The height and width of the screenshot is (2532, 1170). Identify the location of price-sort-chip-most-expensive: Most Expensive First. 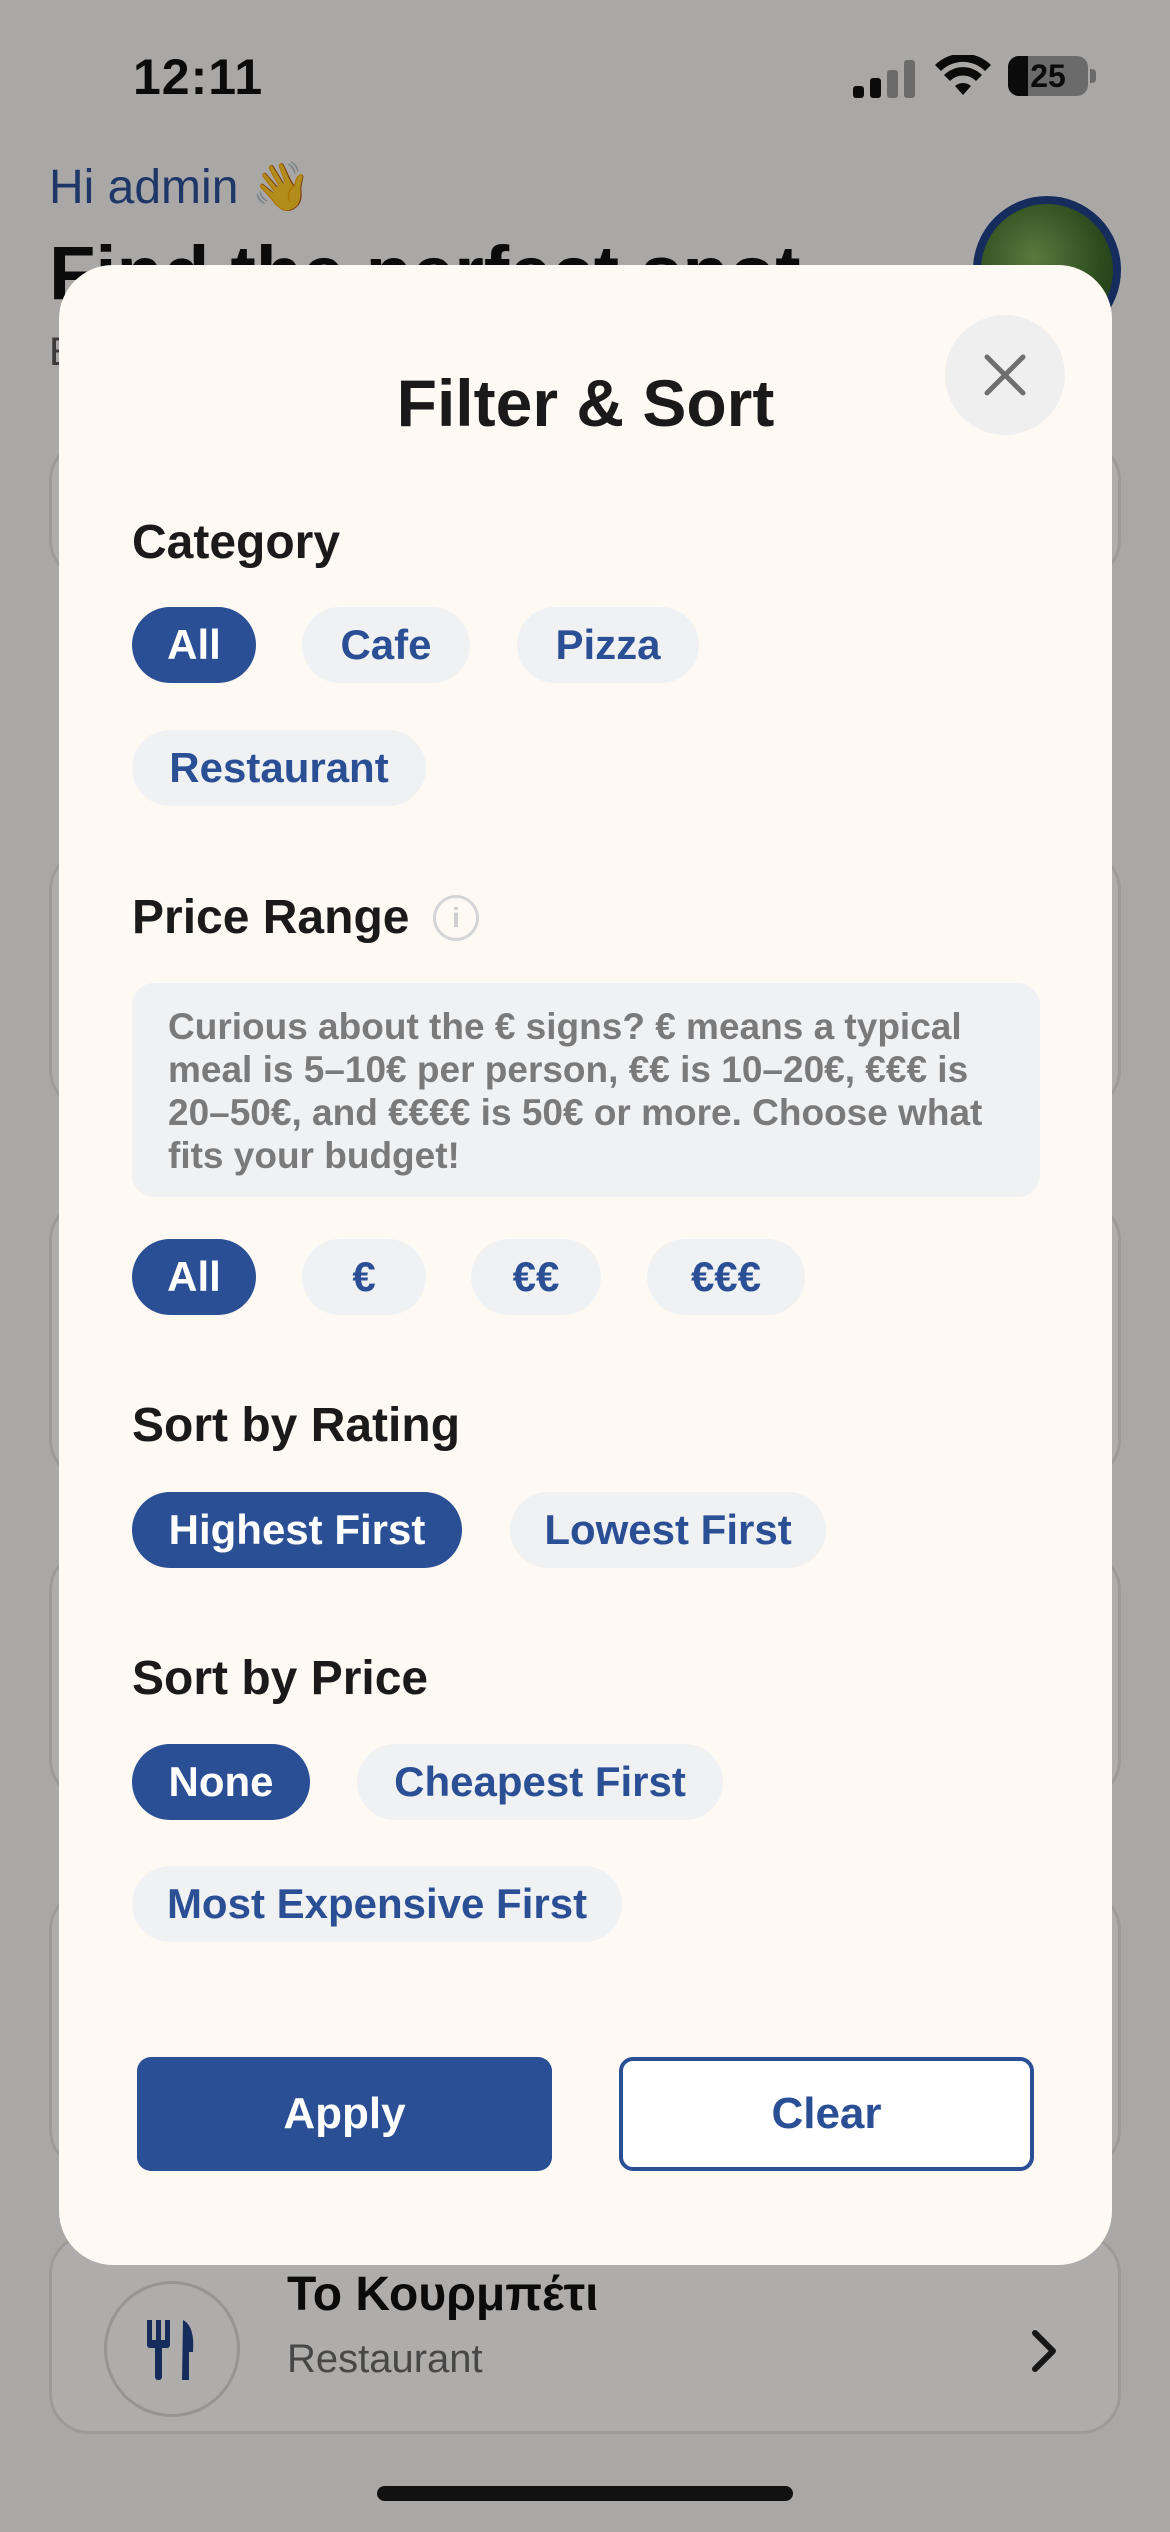
(377, 1904).